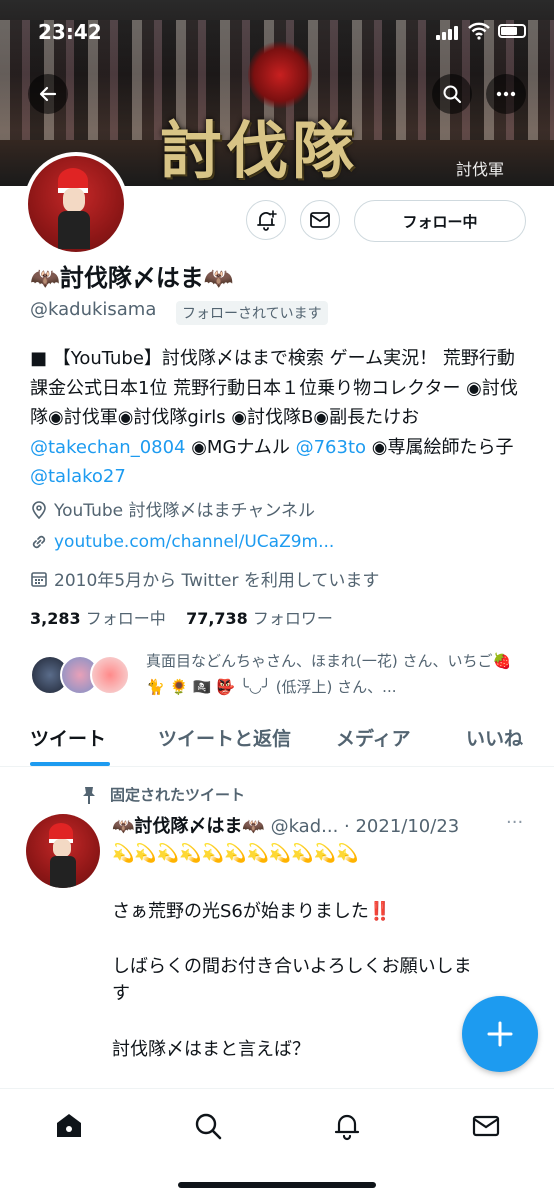 The height and width of the screenshot is (1201, 554). What do you see at coordinates (68, 737) in the screenshot?
I see `tab-tweets: ツイート` at bounding box center [68, 737].